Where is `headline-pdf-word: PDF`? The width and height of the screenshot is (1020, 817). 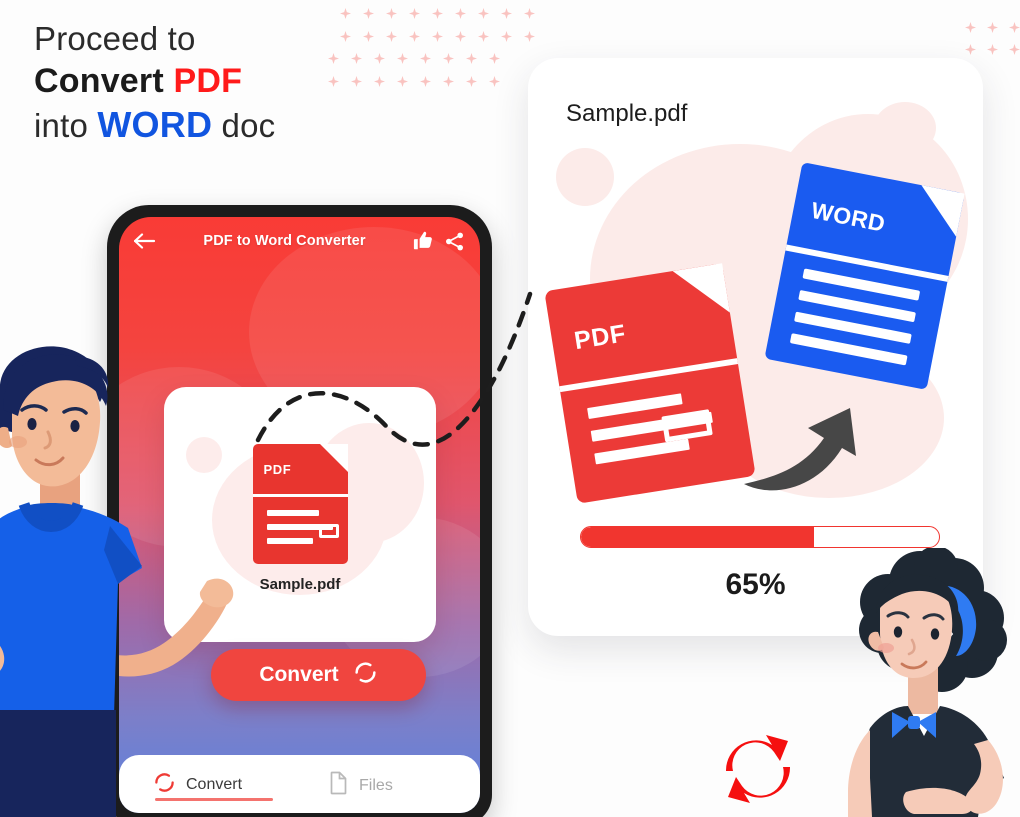 headline-pdf-word: PDF is located at coordinates (208, 80).